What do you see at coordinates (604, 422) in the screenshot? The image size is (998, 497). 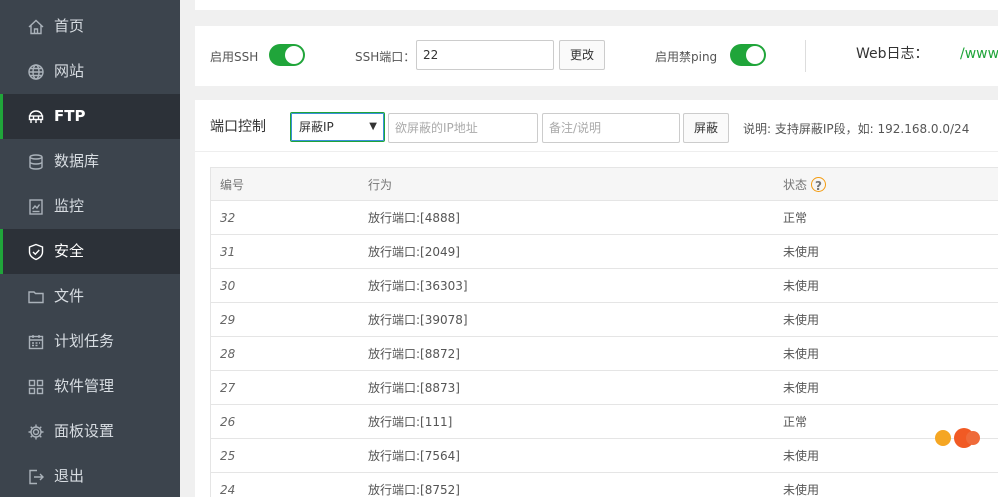 I see `table-row: 26 放行端口:[111] 正常` at bounding box center [604, 422].